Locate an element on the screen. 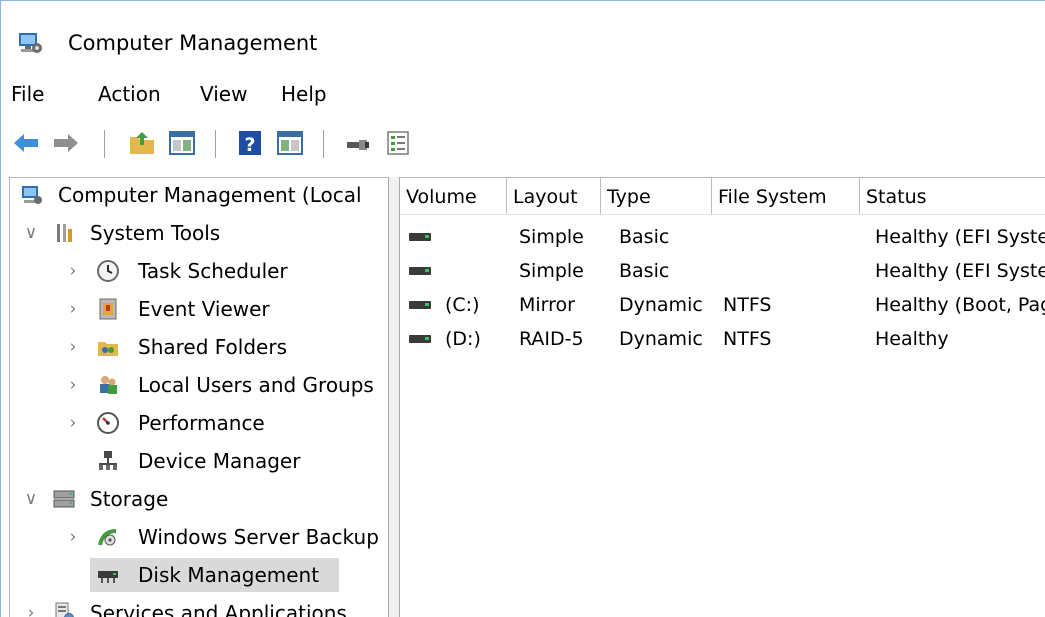  tree-item-event-viewer: › Event Viewer is located at coordinates (199, 309).